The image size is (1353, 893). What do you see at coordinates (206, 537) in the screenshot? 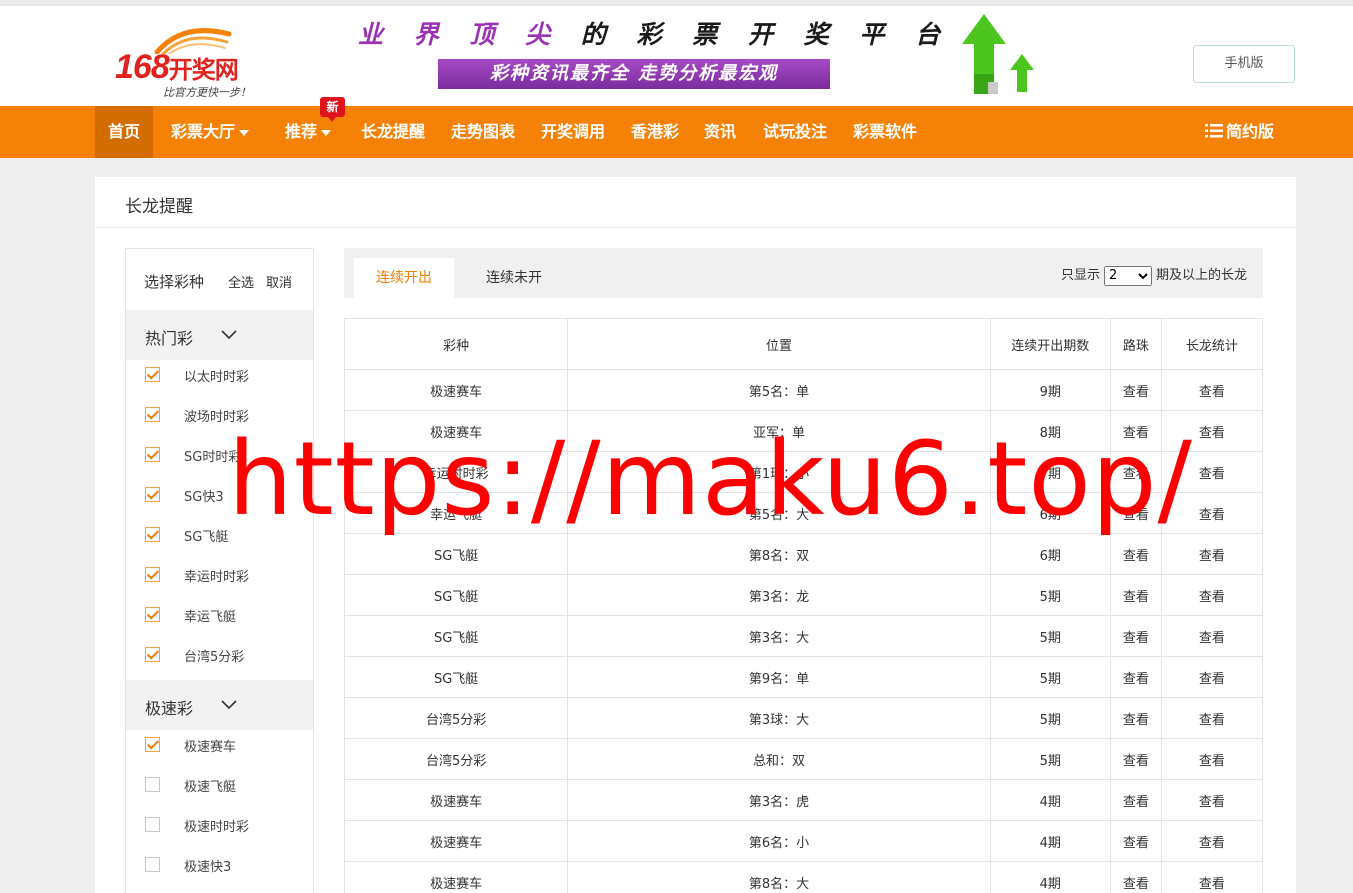
I see `lottery-label: SG飞艇` at bounding box center [206, 537].